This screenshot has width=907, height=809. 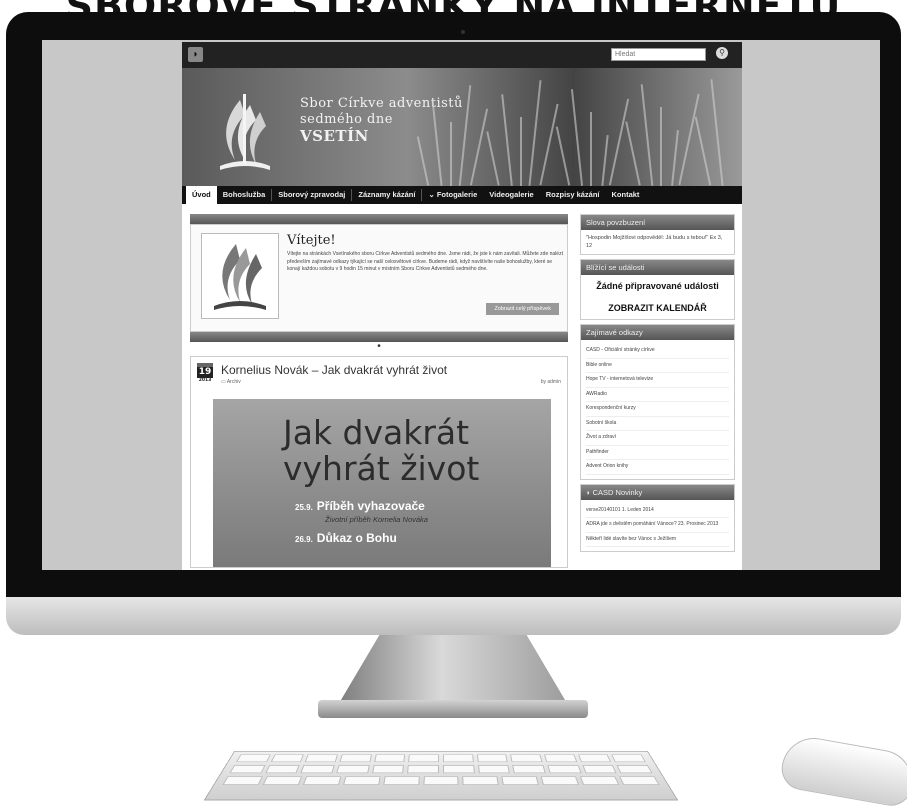 I want to click on poster-line2: vyhrát život, so click(x=381, y=468).